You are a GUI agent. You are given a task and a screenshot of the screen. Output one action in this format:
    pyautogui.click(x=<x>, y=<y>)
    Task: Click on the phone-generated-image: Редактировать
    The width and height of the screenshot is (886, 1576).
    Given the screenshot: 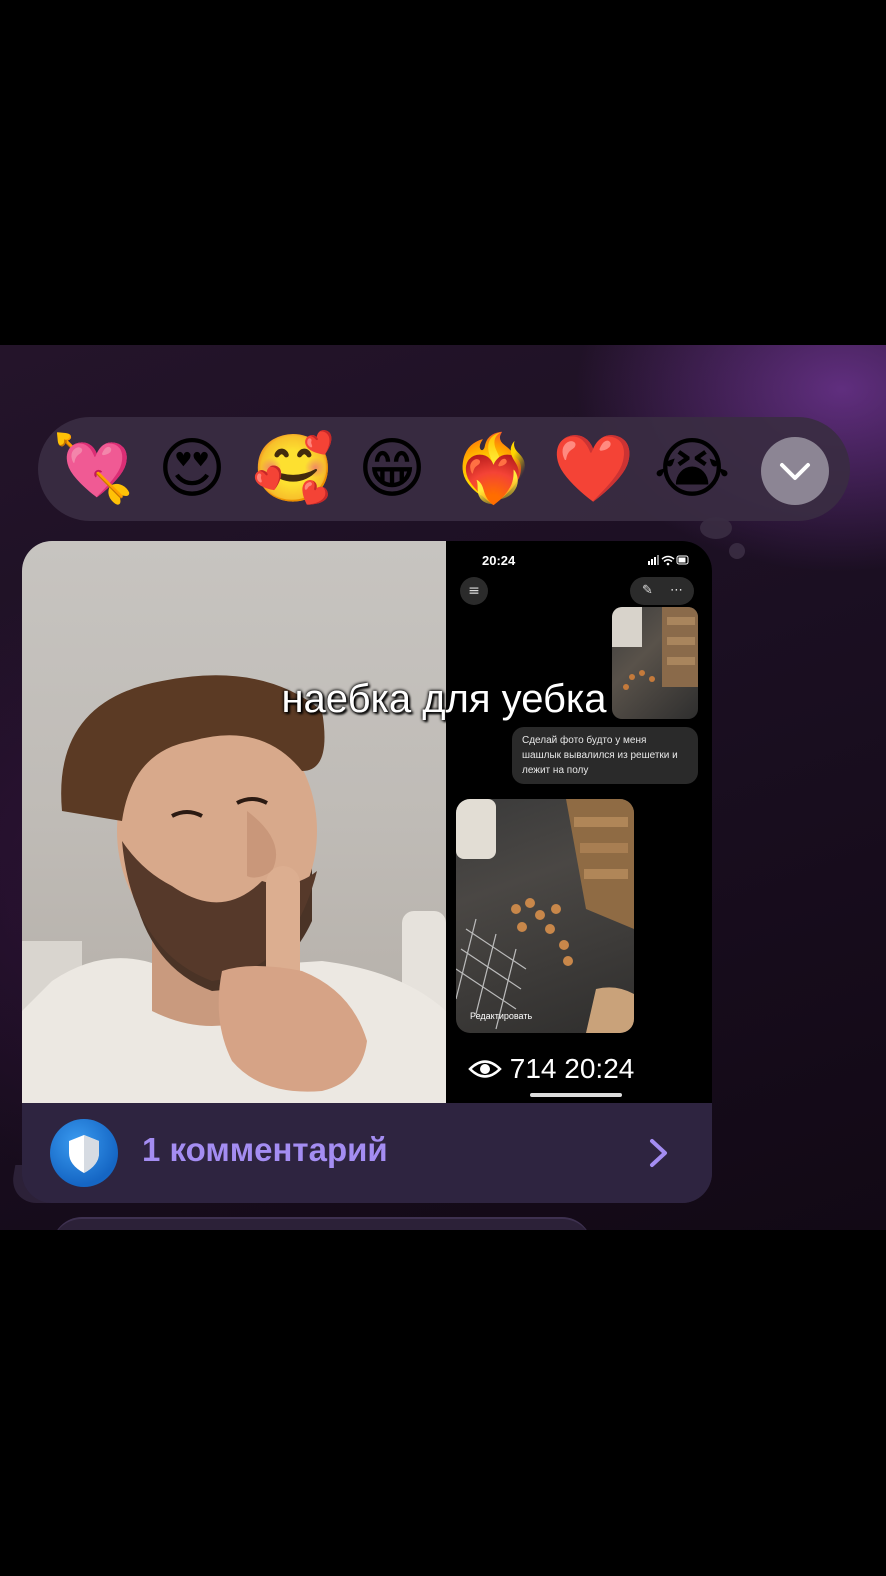 What is the action you would take?
    pyautogui.click(x=545, y=916)
    